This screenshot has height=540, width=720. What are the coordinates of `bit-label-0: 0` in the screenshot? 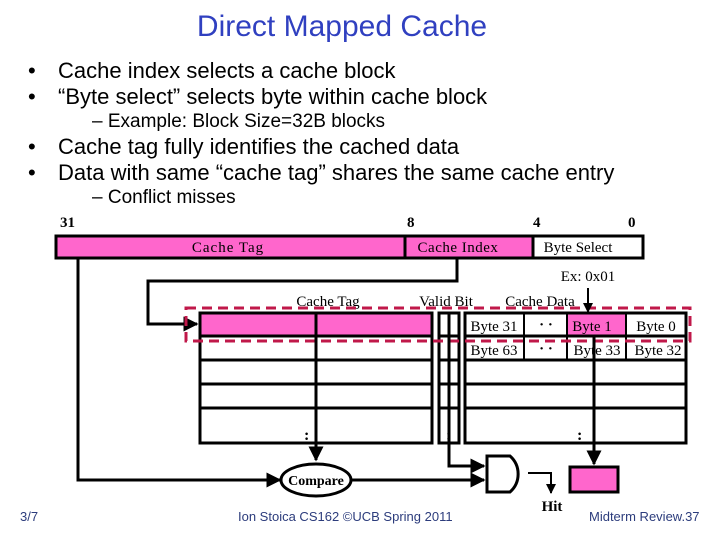 It's located at (632, 223).